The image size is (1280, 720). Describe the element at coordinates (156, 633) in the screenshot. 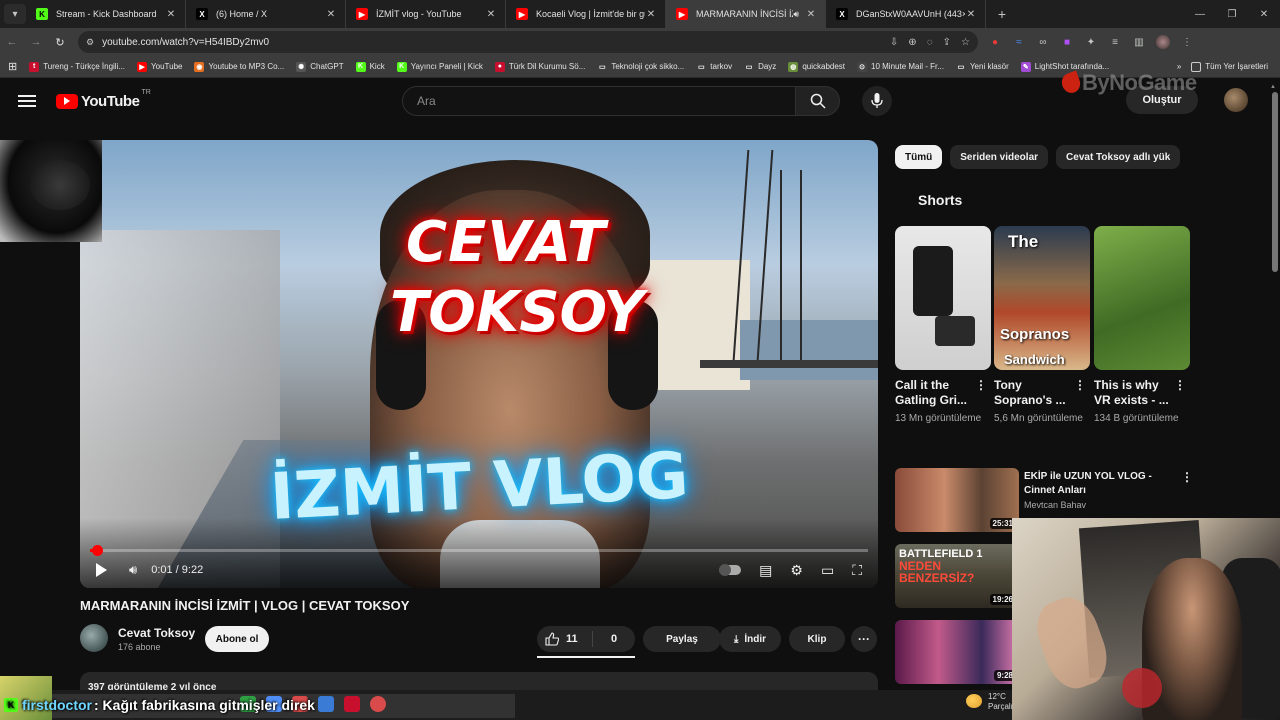

I see `channel-name: Cevat Toksoy` at that location.